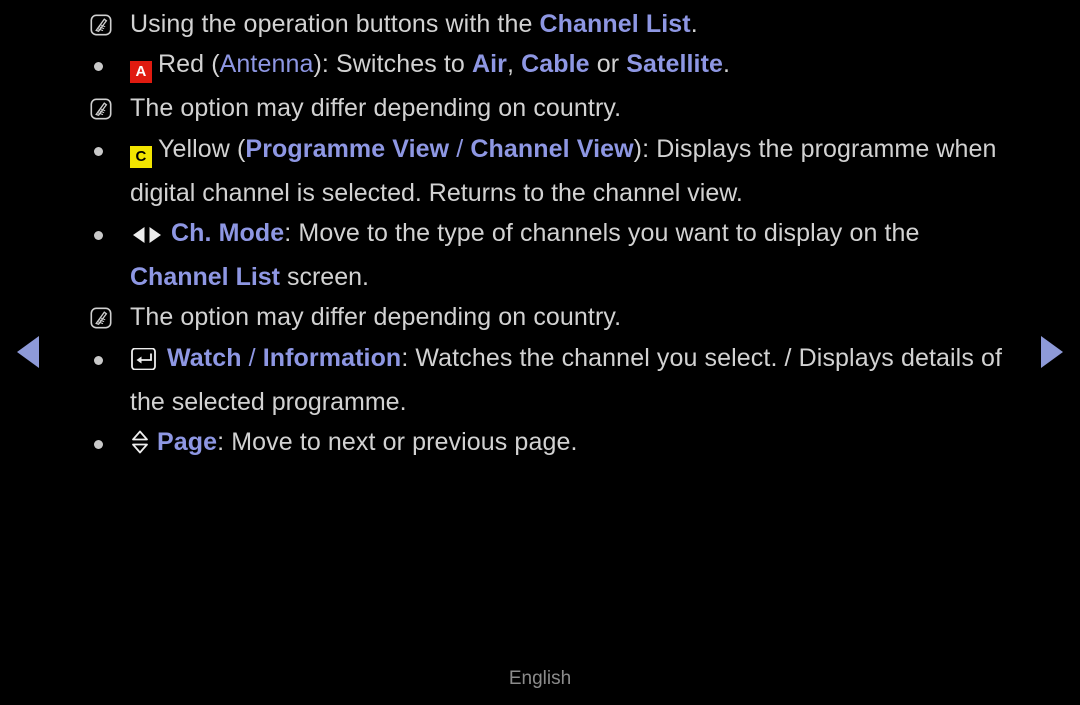 Image resolution: width=1080 pixels, height=705 pixels. Describe the element at coordinates (204, 357) in the screenshot. I see `seg: Watch` at that location.